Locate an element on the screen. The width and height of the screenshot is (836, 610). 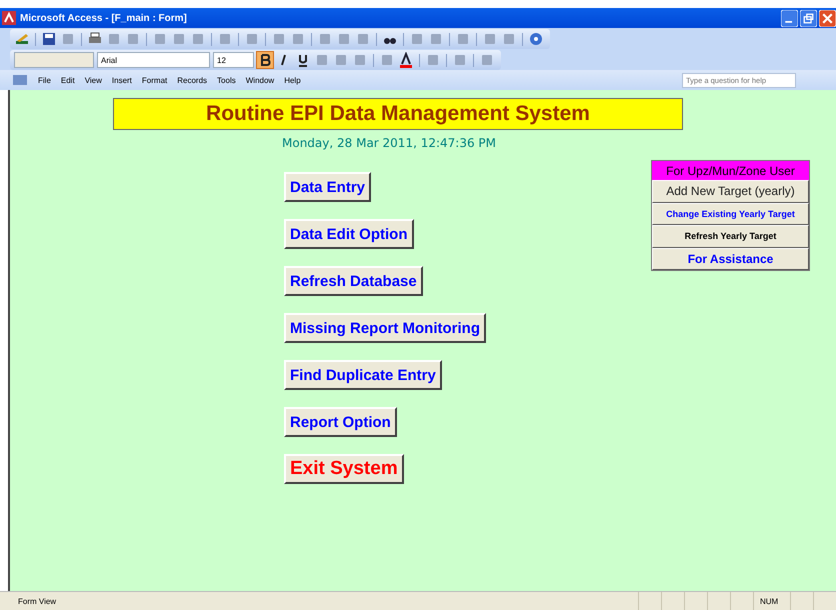
form-button: Data Entry is located at coordinates (328, 187).